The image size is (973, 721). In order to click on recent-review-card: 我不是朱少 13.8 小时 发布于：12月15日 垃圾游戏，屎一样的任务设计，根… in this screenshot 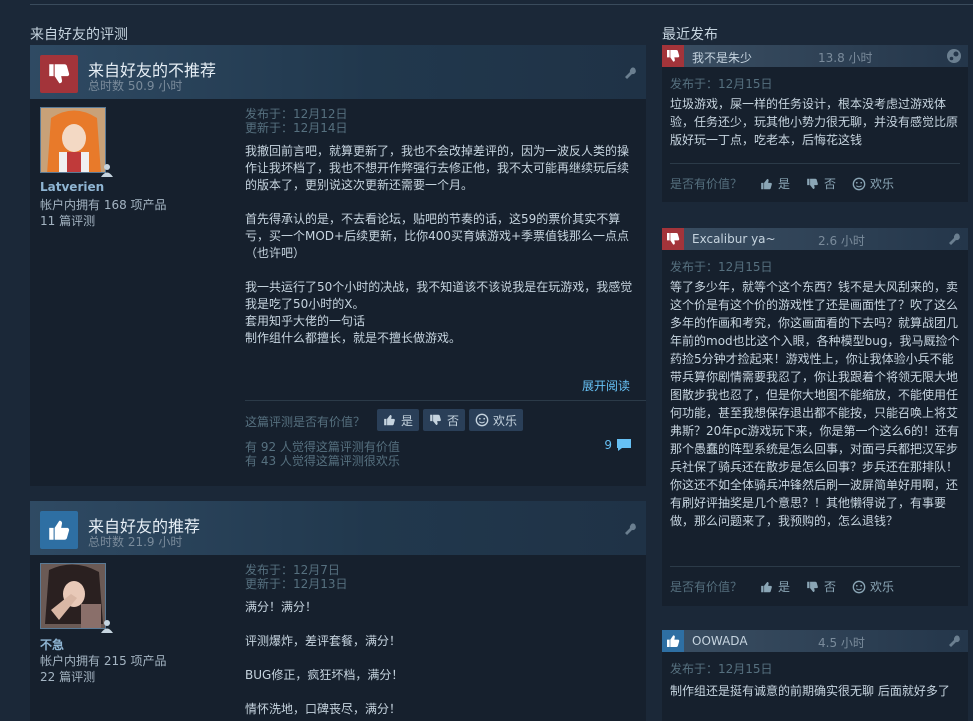, I will do `click(815, 123)`.